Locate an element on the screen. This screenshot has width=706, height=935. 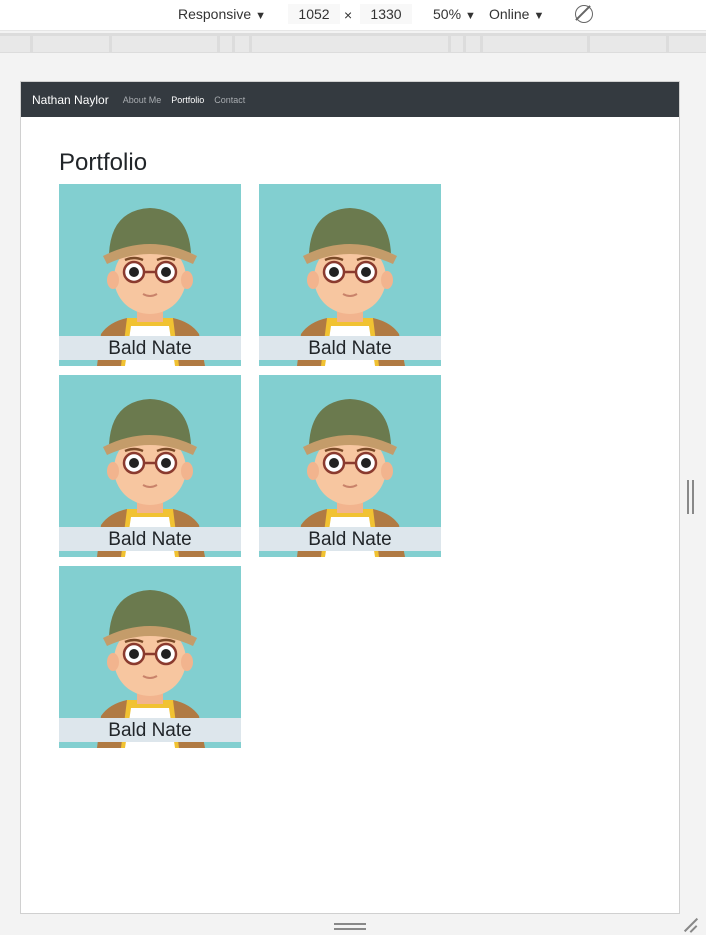
height-input: 1330 is located at coordinates (386, 14).